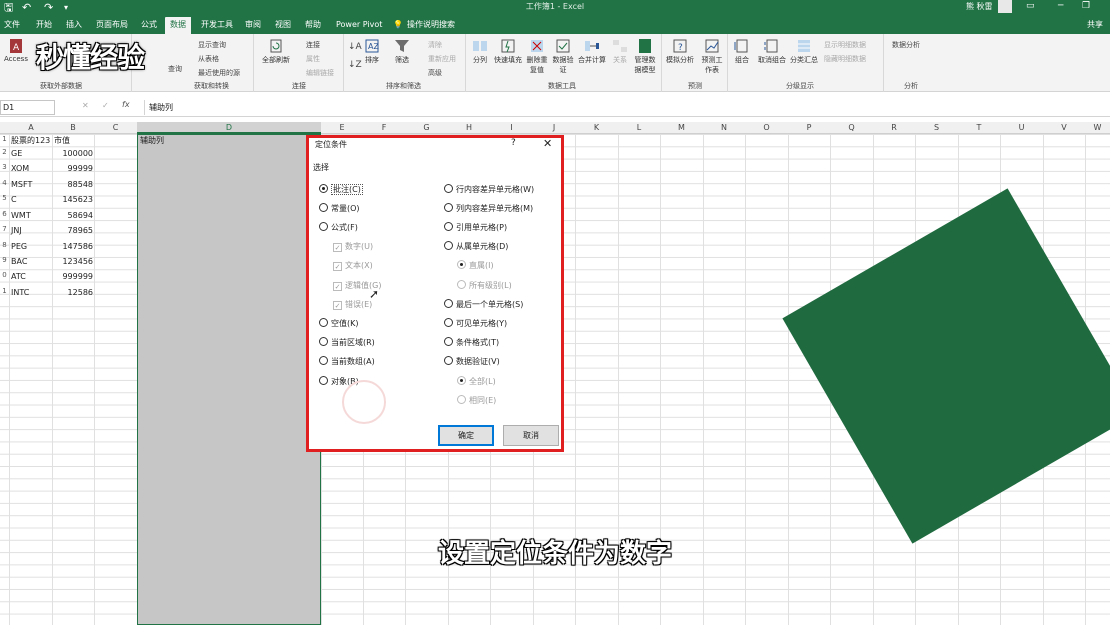 This screenshot has height=625, width=1110. What do you see at coordinates (19, 247) in the screenshot?
I see `cell-a: PEG` at bounding box center [19, 247].